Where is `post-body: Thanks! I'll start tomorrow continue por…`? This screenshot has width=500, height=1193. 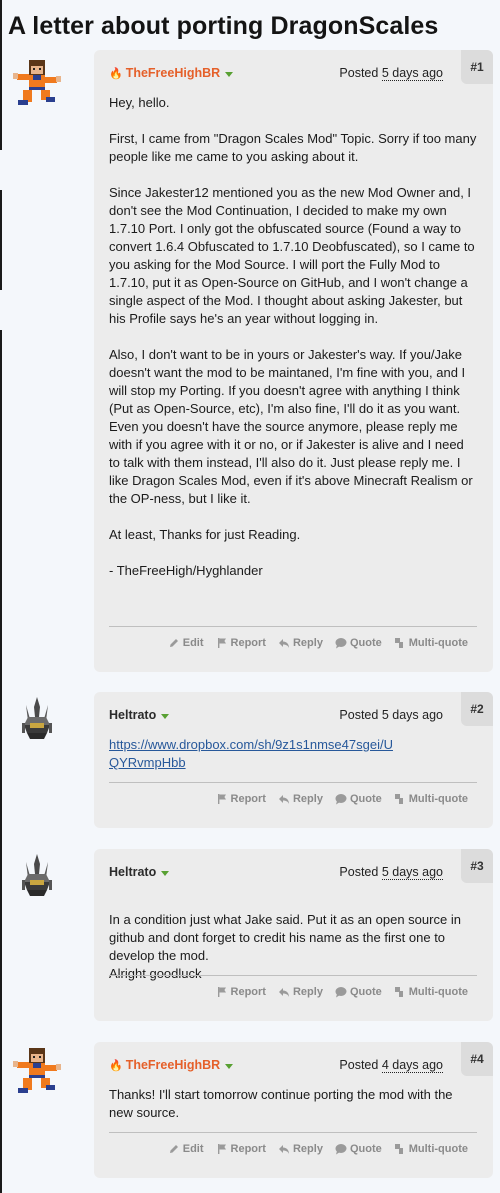
post-body: Thanks! I'll start tomorrow continue por… is located at coordinates (293, 1104).